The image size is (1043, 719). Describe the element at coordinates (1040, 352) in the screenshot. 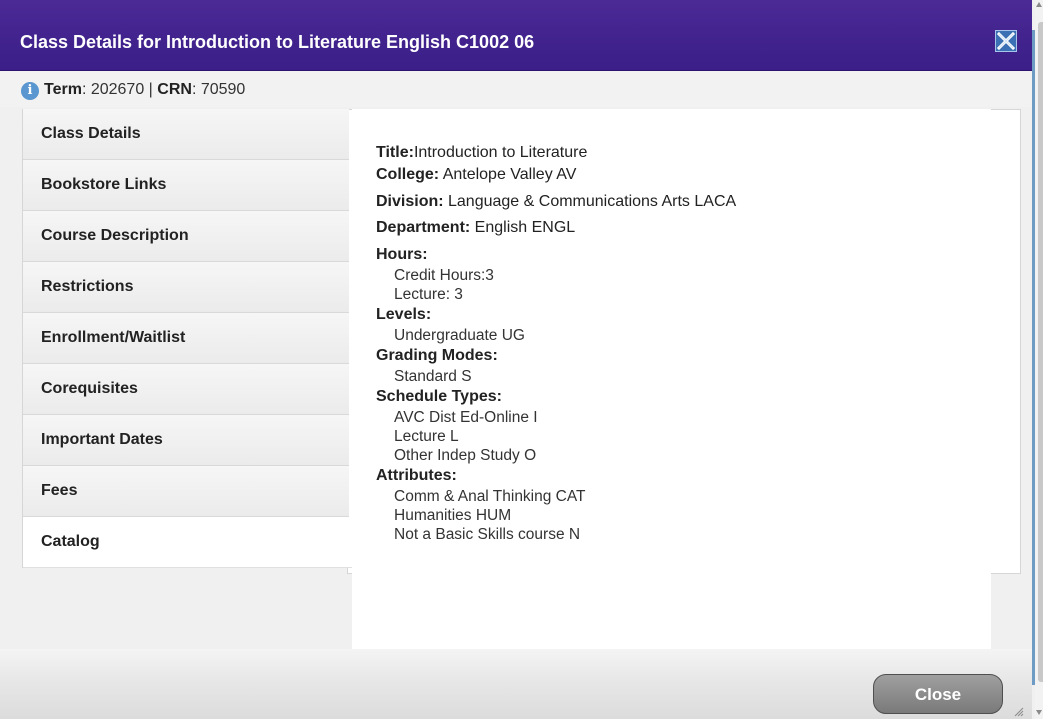

I see `scrollbar-thumb` at that location.